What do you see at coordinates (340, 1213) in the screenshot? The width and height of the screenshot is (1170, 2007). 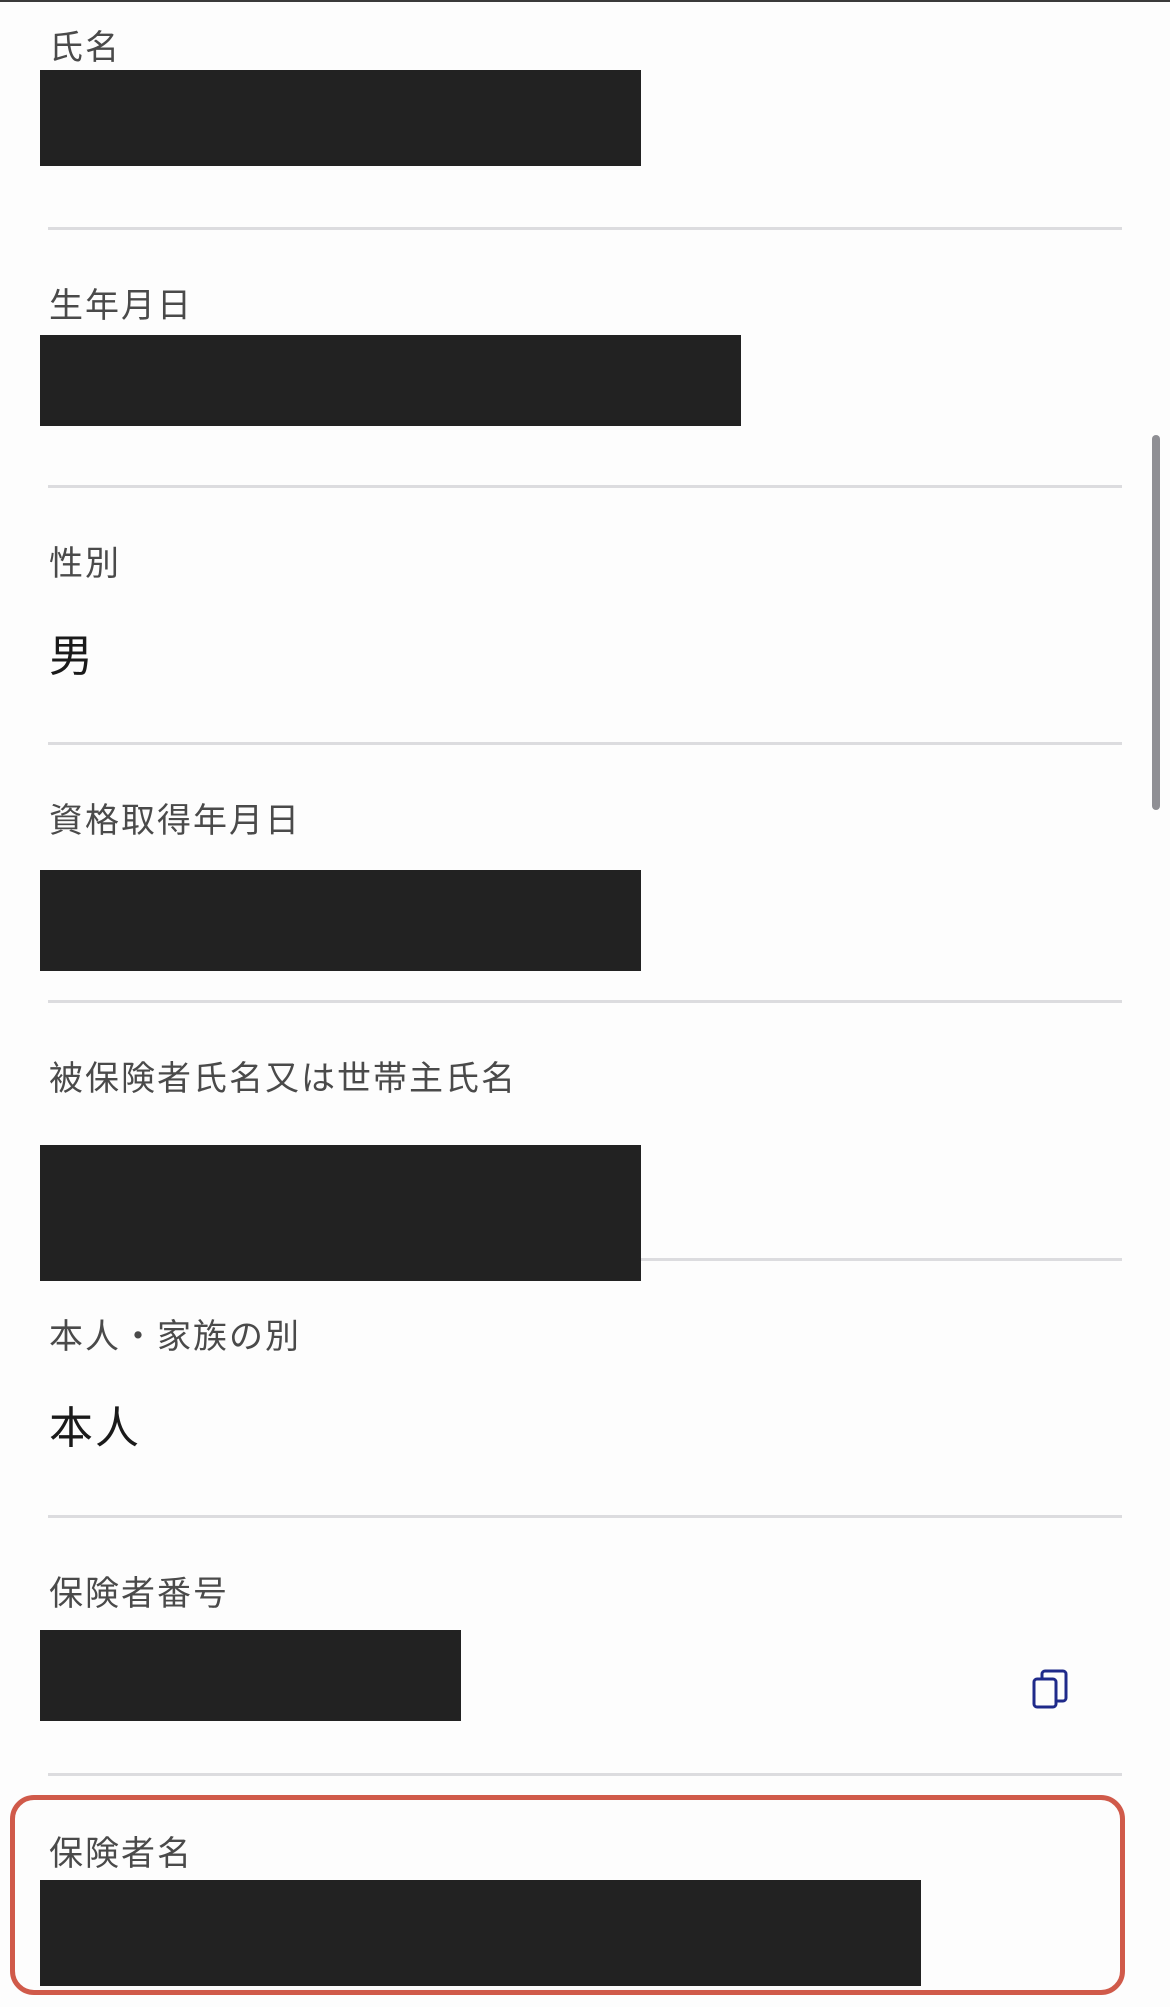 I see `insured-name-value-redacted` at bounding box center [340, 1213].